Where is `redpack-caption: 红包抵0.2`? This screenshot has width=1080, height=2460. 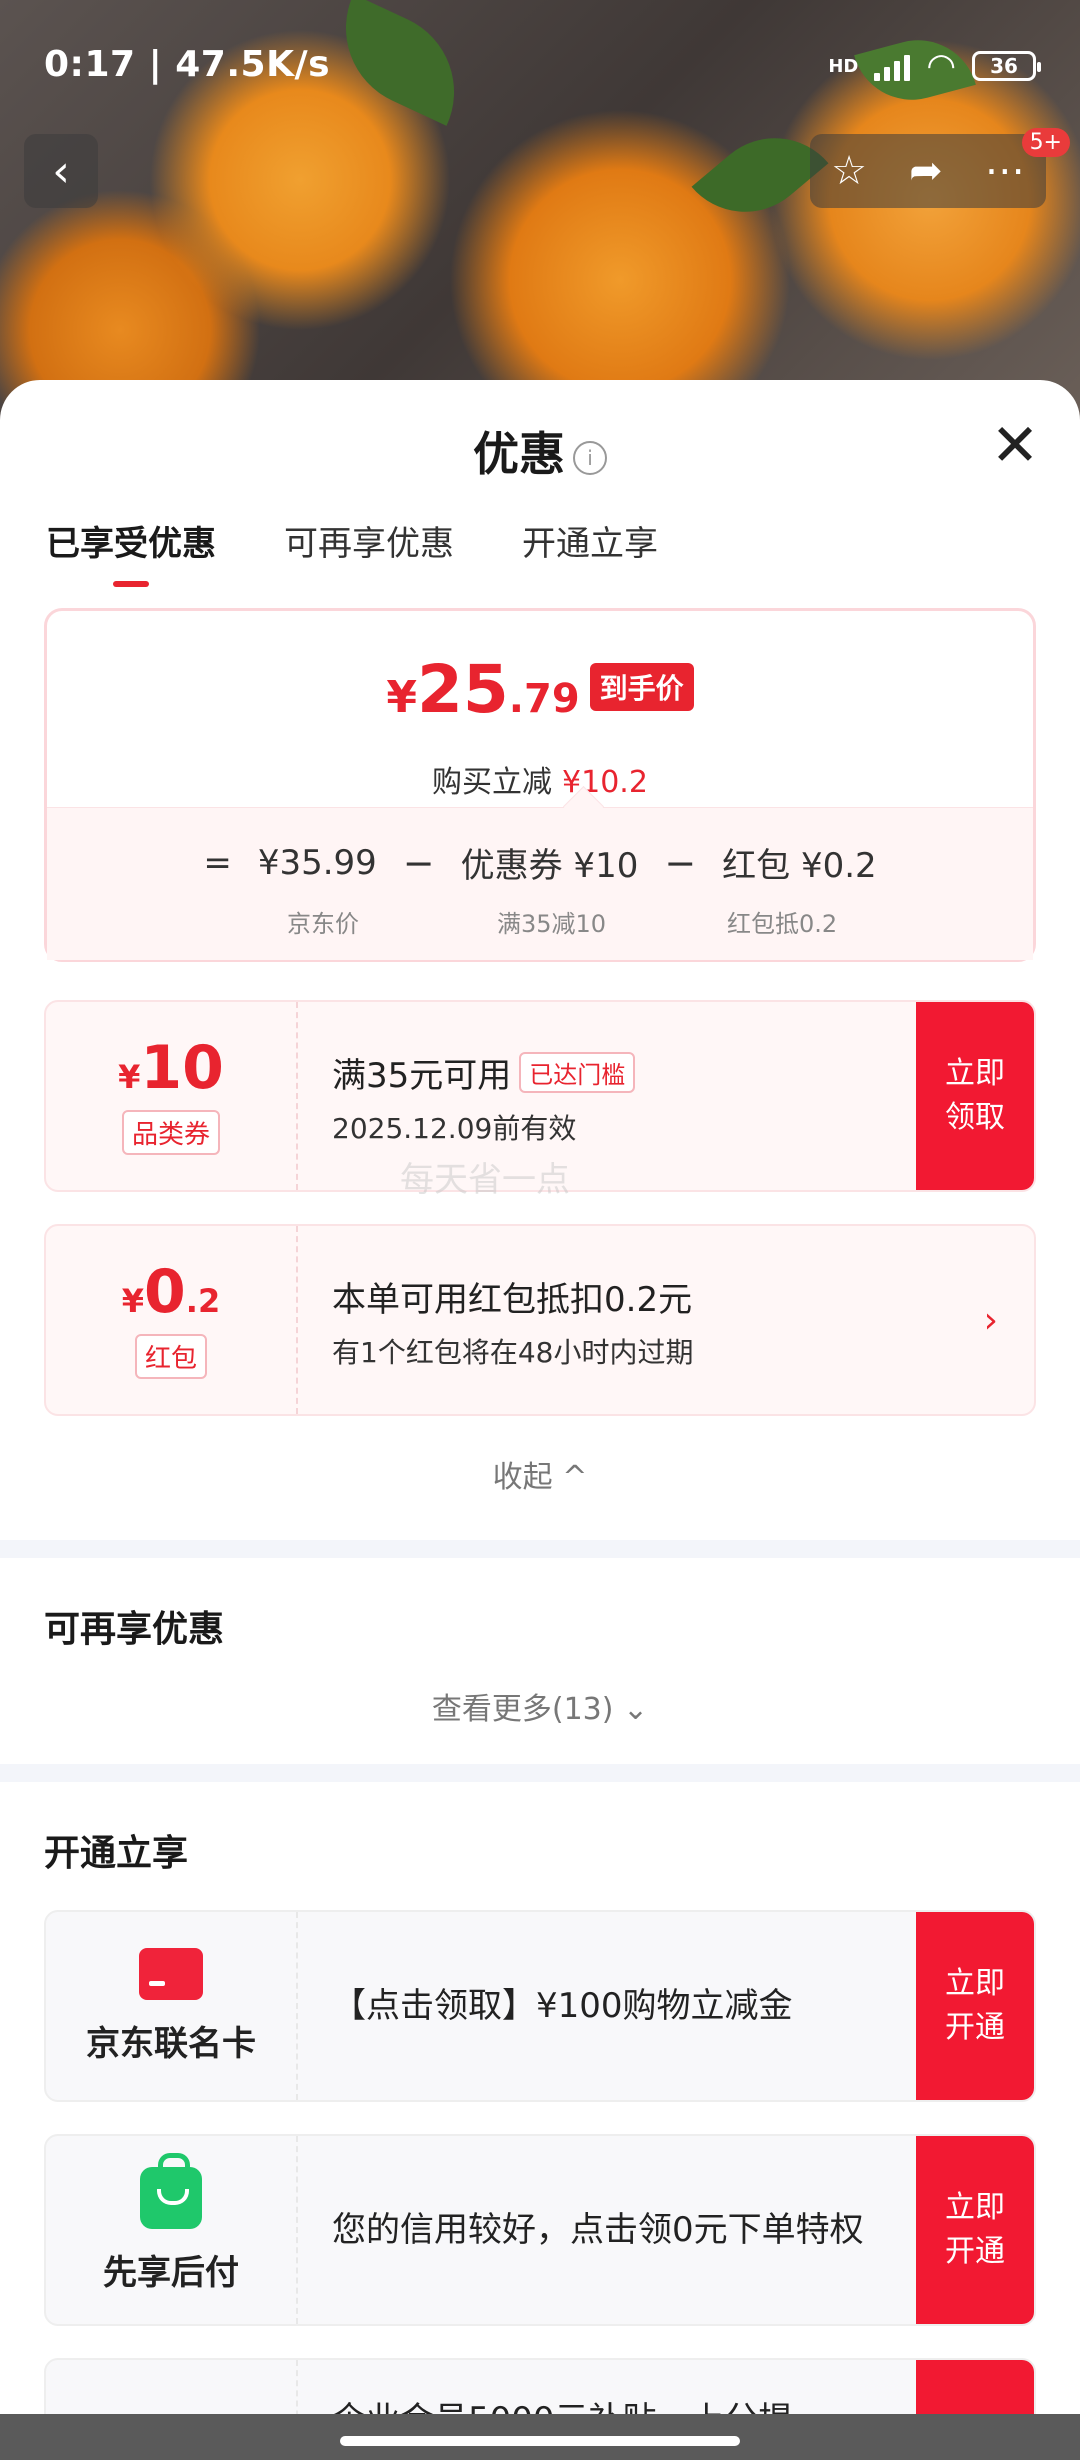
redpack-caption: 红包抵0.2 is located at coordinates (782, 924).